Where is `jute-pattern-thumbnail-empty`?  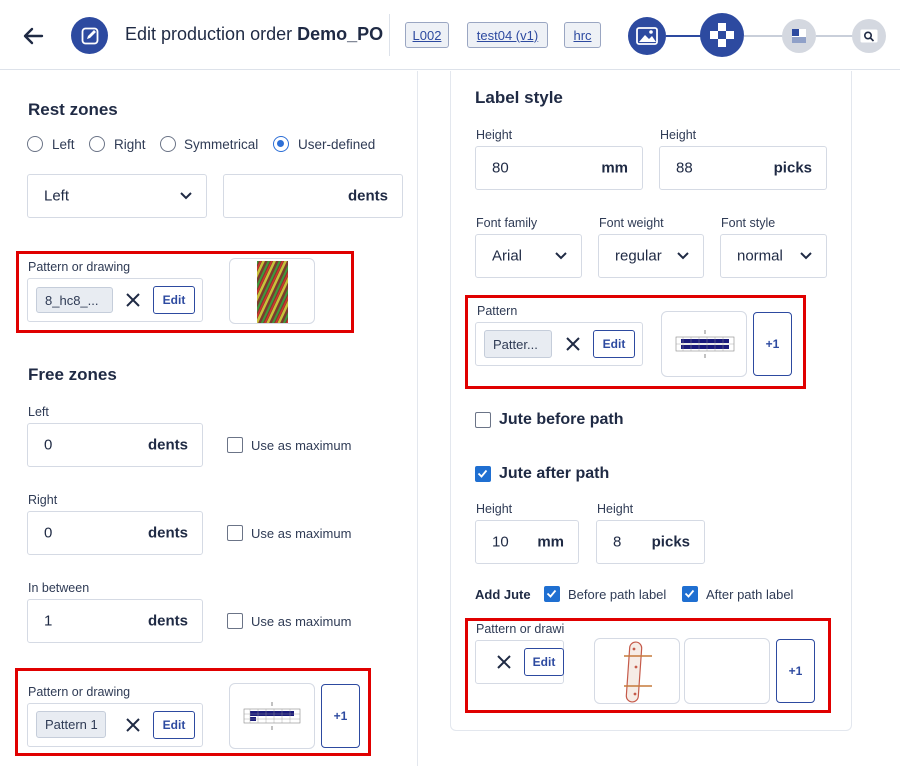 jute-pattern-thumbnail-empty is located at coordinates (727, 671).